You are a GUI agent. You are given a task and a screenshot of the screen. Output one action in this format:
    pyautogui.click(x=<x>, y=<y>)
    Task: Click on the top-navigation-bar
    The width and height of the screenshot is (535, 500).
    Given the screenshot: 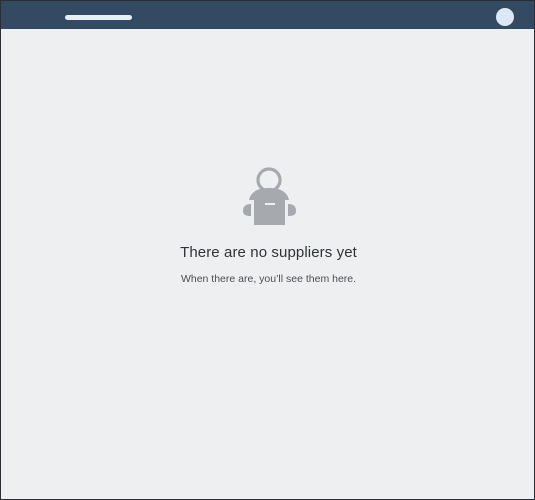 What is the action you would take?
    pyautogui.click(x=267, y=15)
    